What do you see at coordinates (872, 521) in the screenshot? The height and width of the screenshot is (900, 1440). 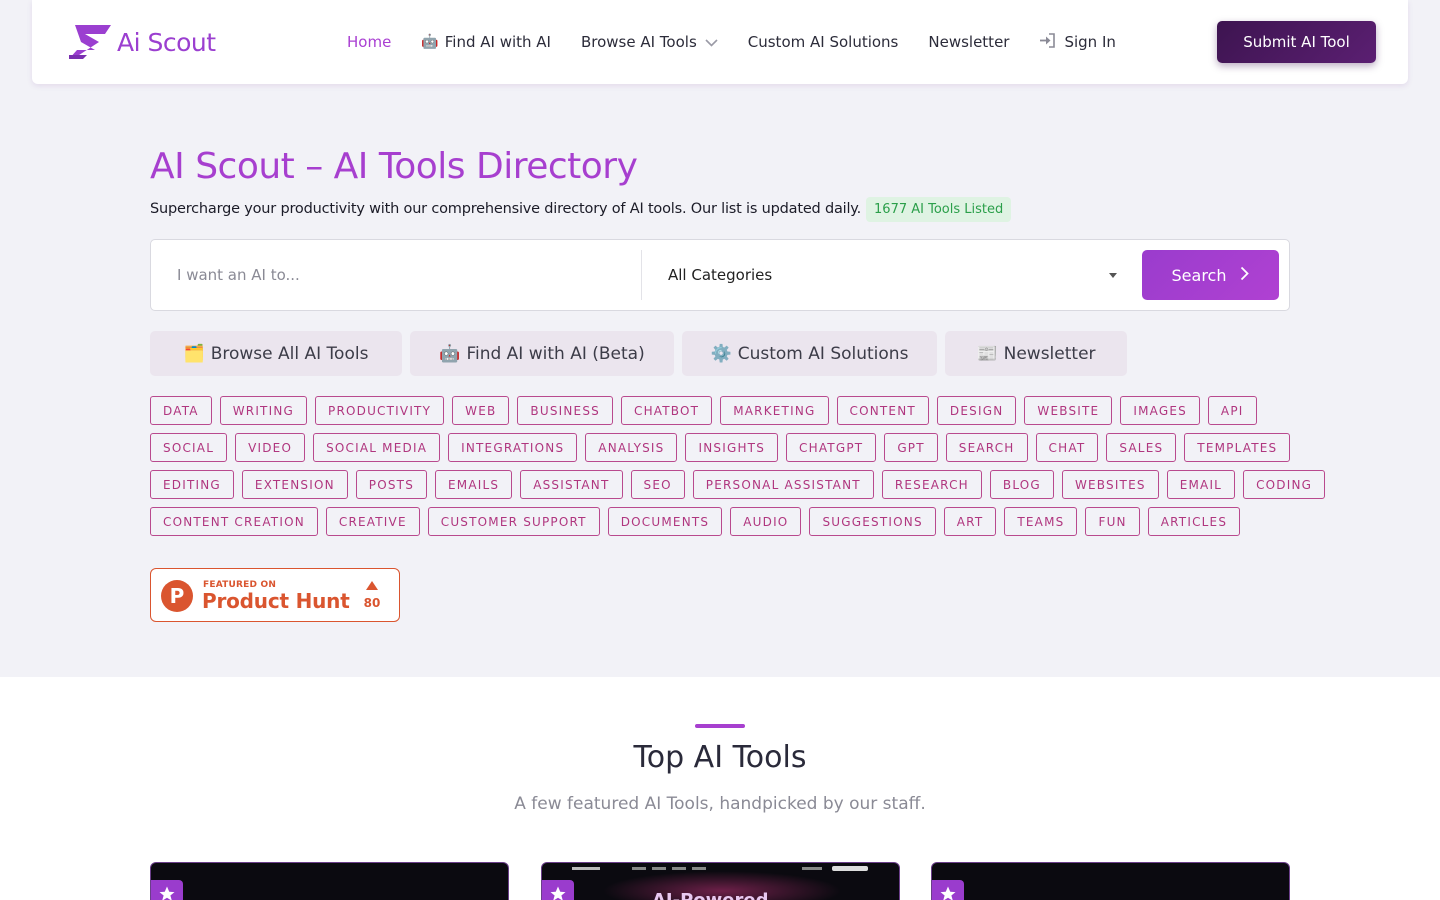 I see `tag-suggestions: SUGGESTIONS` at bounding box center [872, 521].